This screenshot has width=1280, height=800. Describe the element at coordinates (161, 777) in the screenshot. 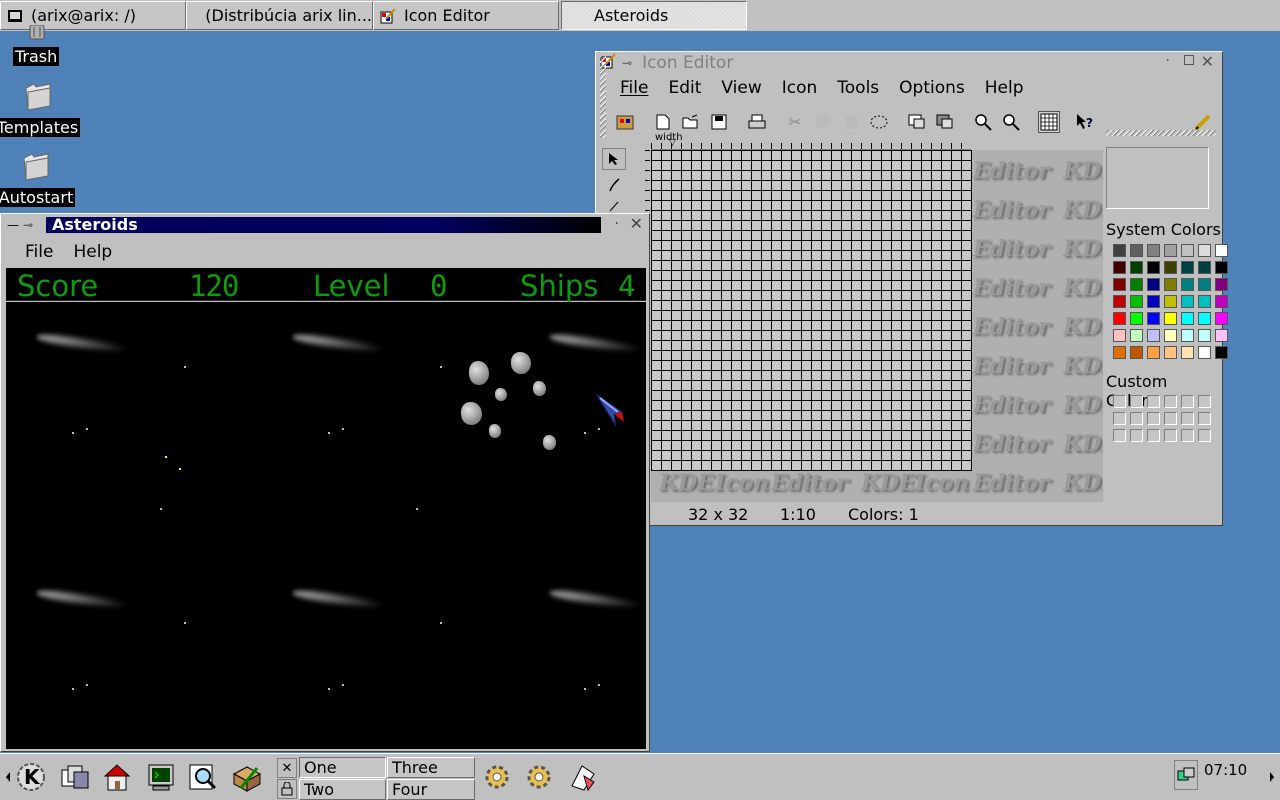

I see `terminal-button` at that location.